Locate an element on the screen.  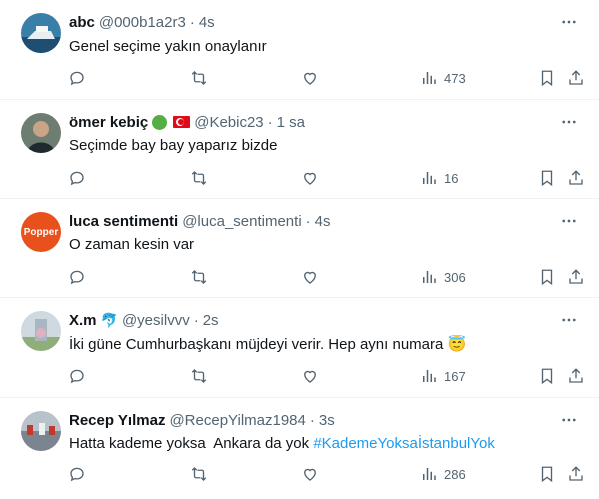
action-bar: 286 is located at coordinates (329, 474).